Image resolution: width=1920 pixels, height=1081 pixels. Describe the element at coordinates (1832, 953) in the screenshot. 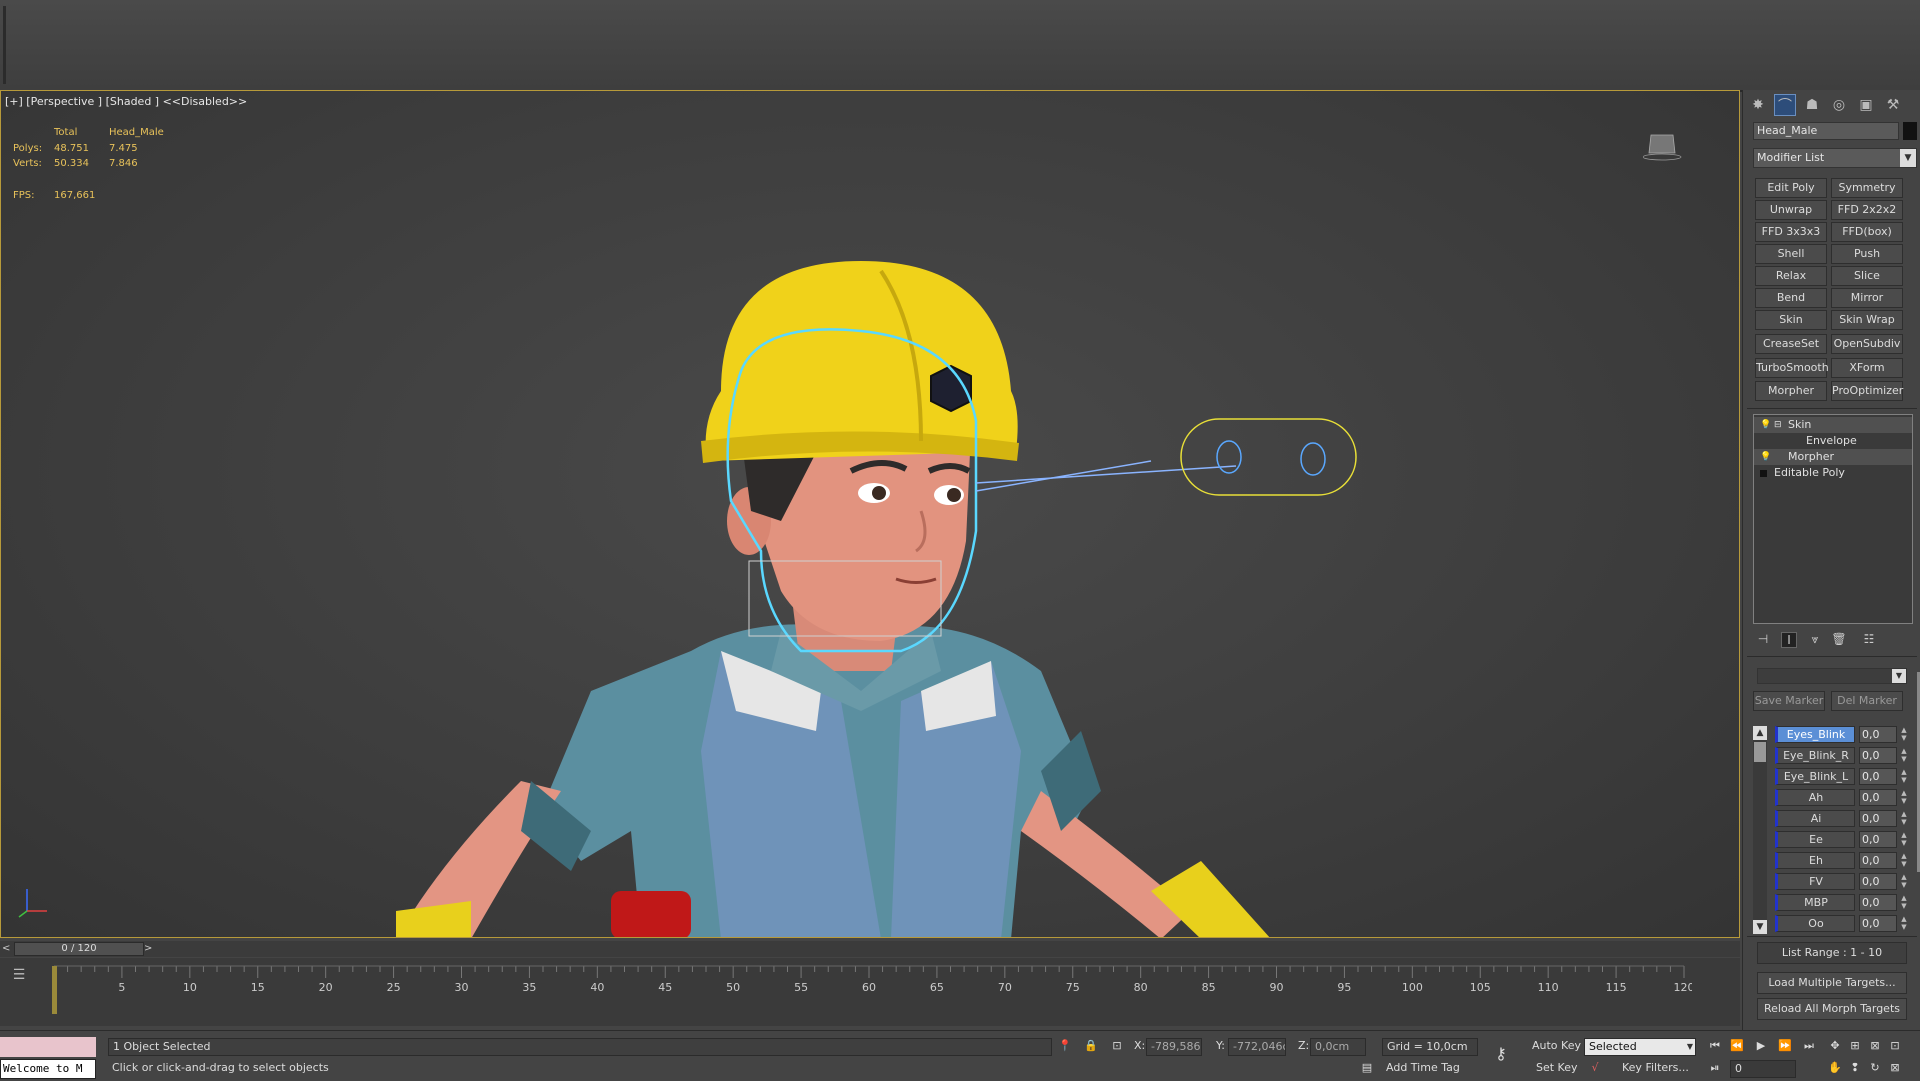

I see `list-range-field: List Range : 1 - 10` at that location.